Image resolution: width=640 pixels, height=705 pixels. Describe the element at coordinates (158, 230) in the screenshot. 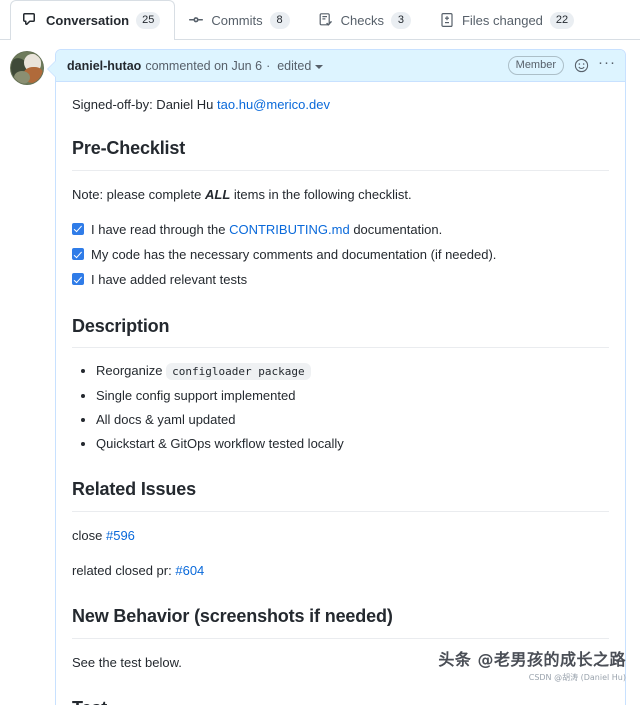

I see `checklist-item-before: I have read through the` at that location.